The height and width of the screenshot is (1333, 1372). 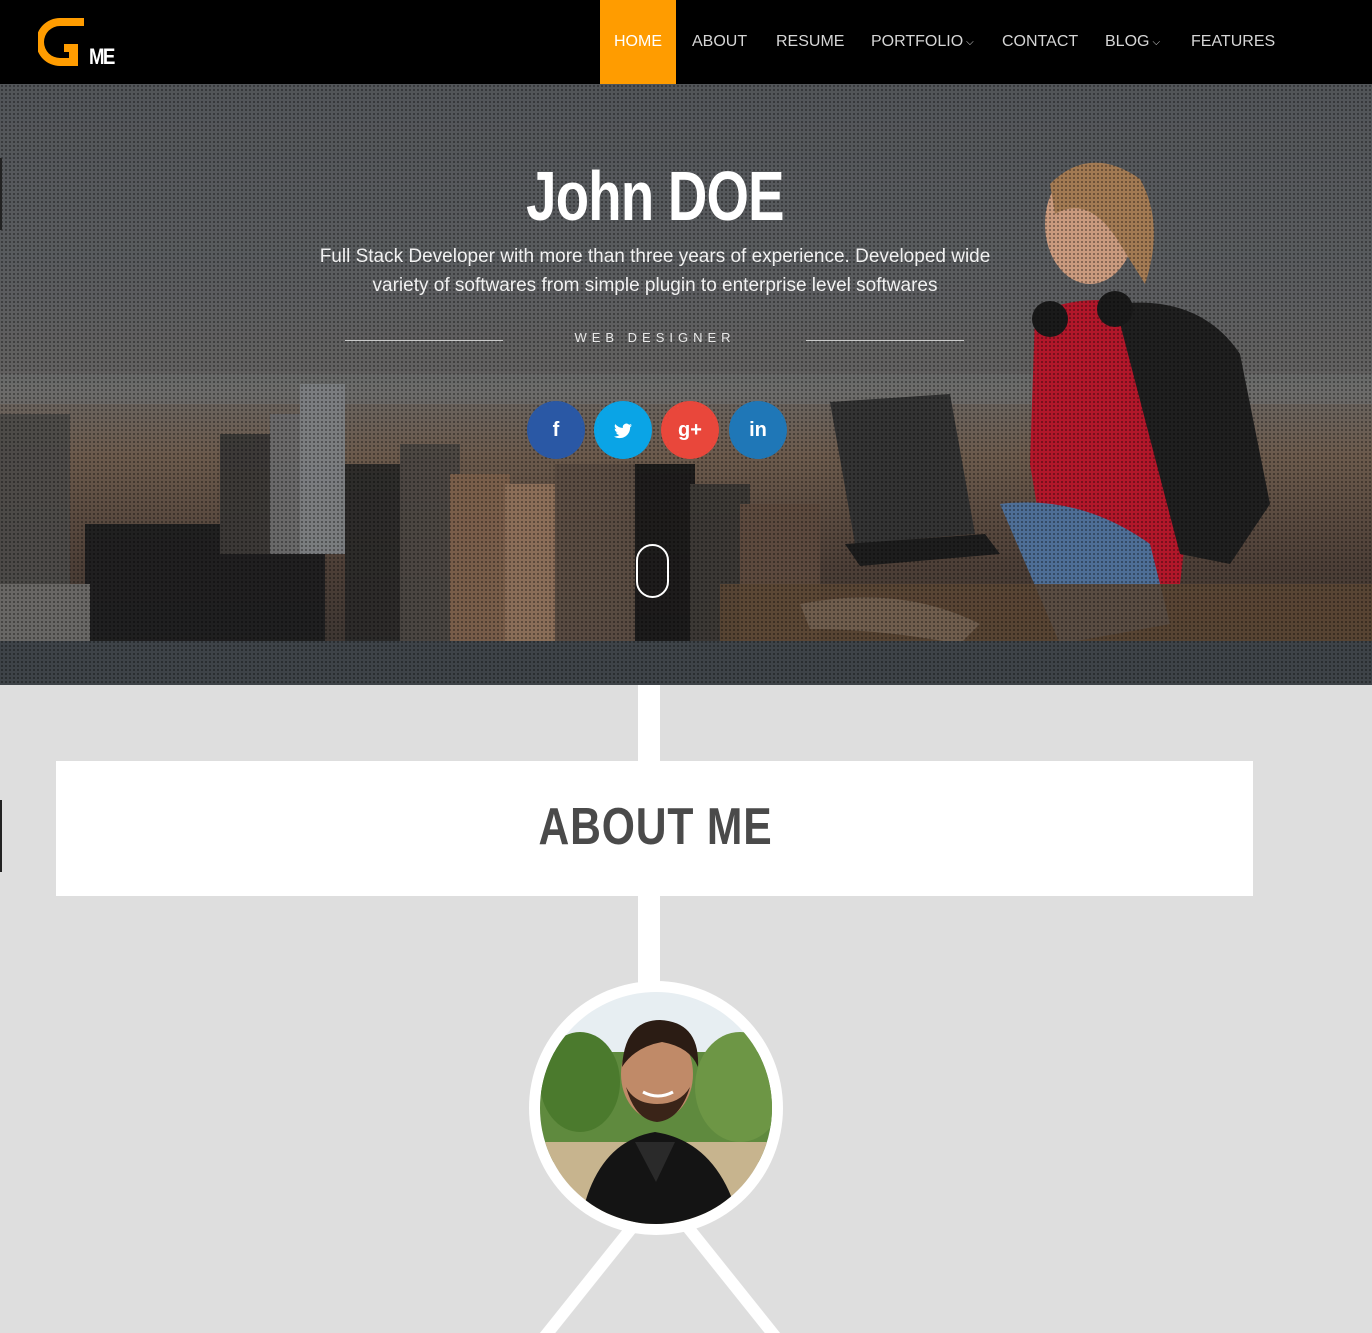 I want to click on twitter-icon, so click(x=623, y=430).